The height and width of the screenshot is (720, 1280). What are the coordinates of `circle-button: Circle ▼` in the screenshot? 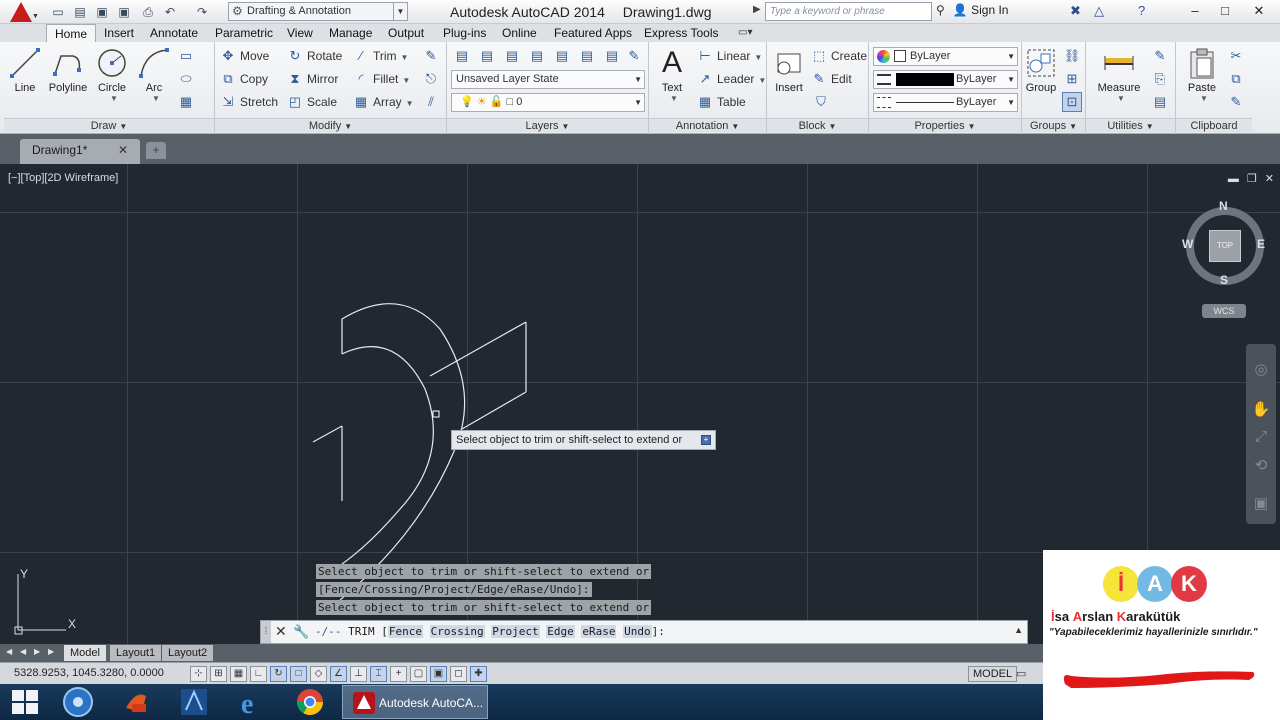 It's located at (112, 74).